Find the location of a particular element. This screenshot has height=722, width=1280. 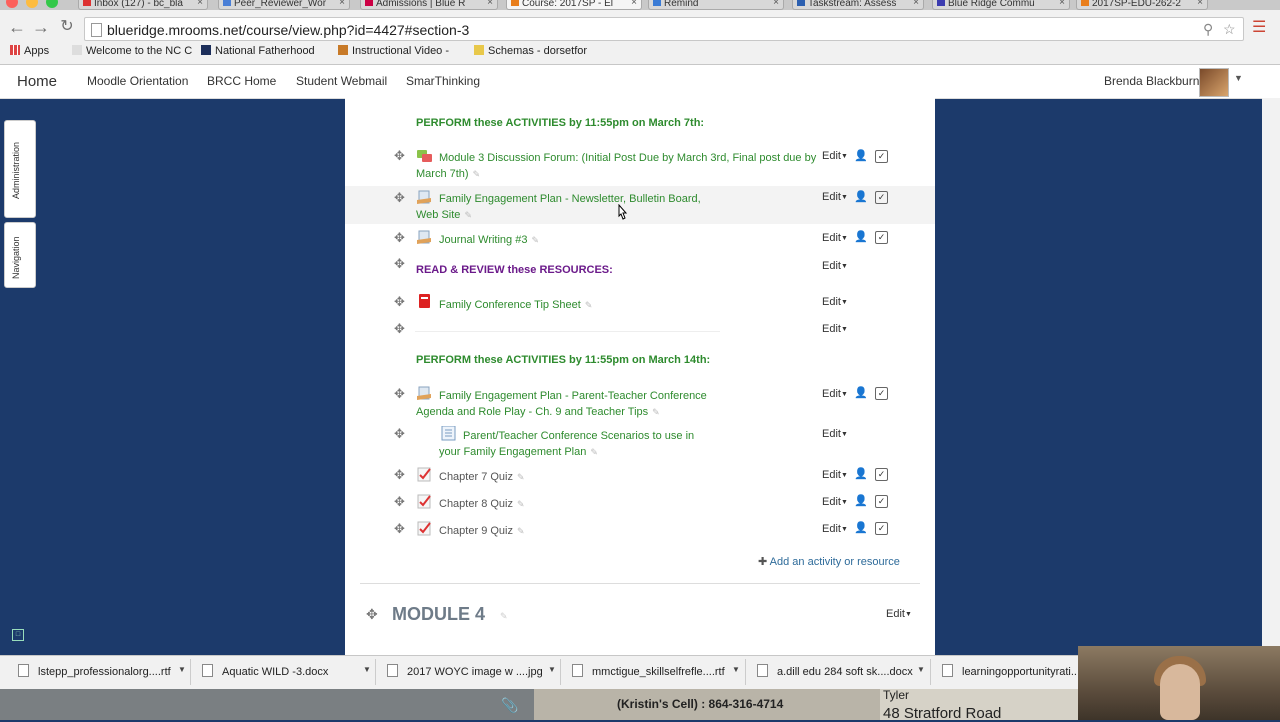

download-item: mmctigue_skillselfrefle....rtf ▼ is located at coordinates (650, 672).